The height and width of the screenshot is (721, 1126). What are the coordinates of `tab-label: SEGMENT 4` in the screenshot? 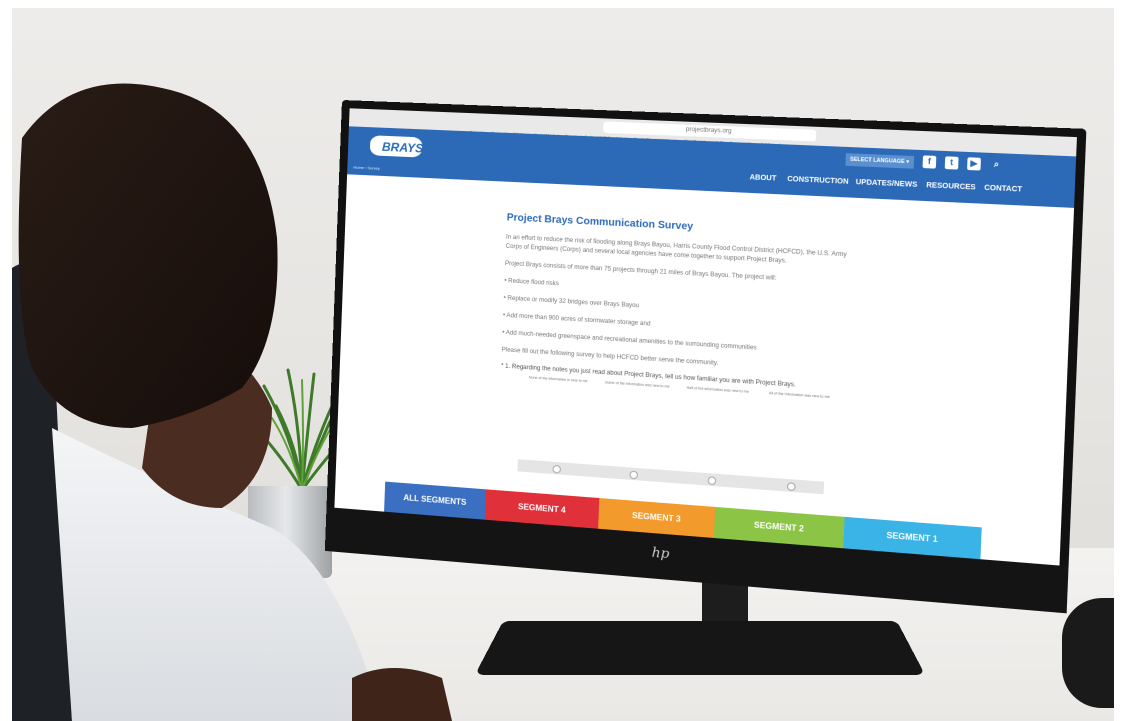 It's located at (541, 508).